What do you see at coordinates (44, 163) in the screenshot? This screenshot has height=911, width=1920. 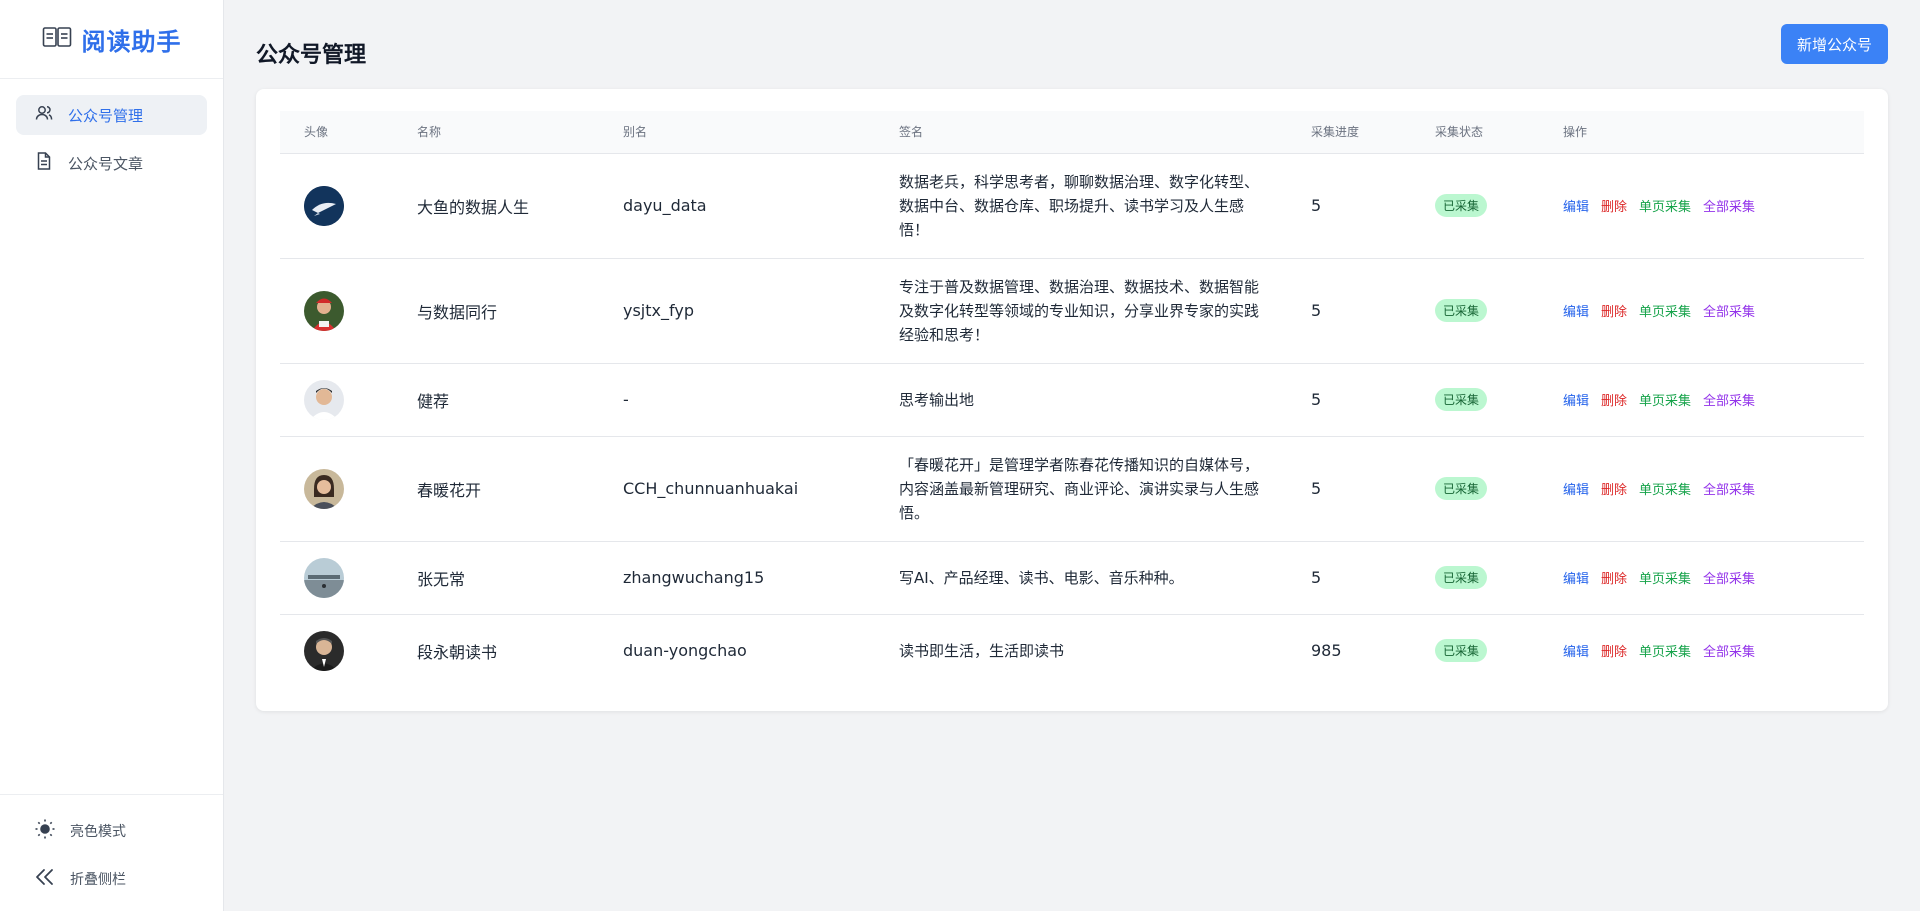 I see `document-icon` at bounding box center [44, 163].